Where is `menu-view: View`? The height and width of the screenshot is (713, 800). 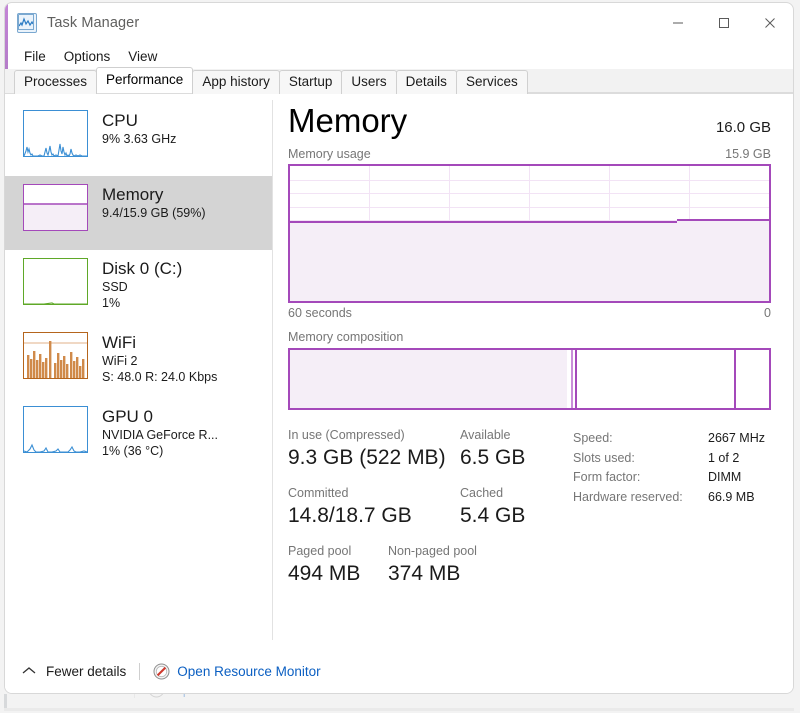 menu-view: View is located at coordinates (142, 56).